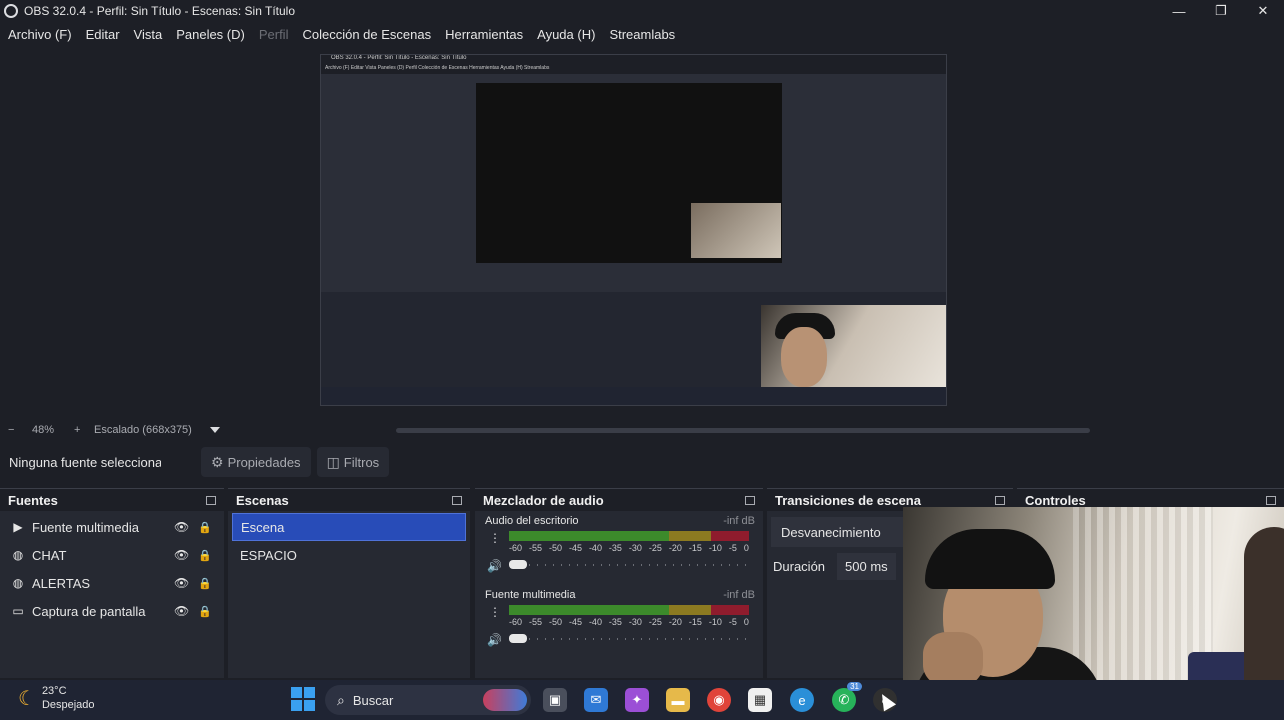 The width and height of the screenshot is (1284, 720). What do you see at coordinates (264, 462) in the screenshot?
I see `properties-label: Propiedades` at bounding box center [264, 462].